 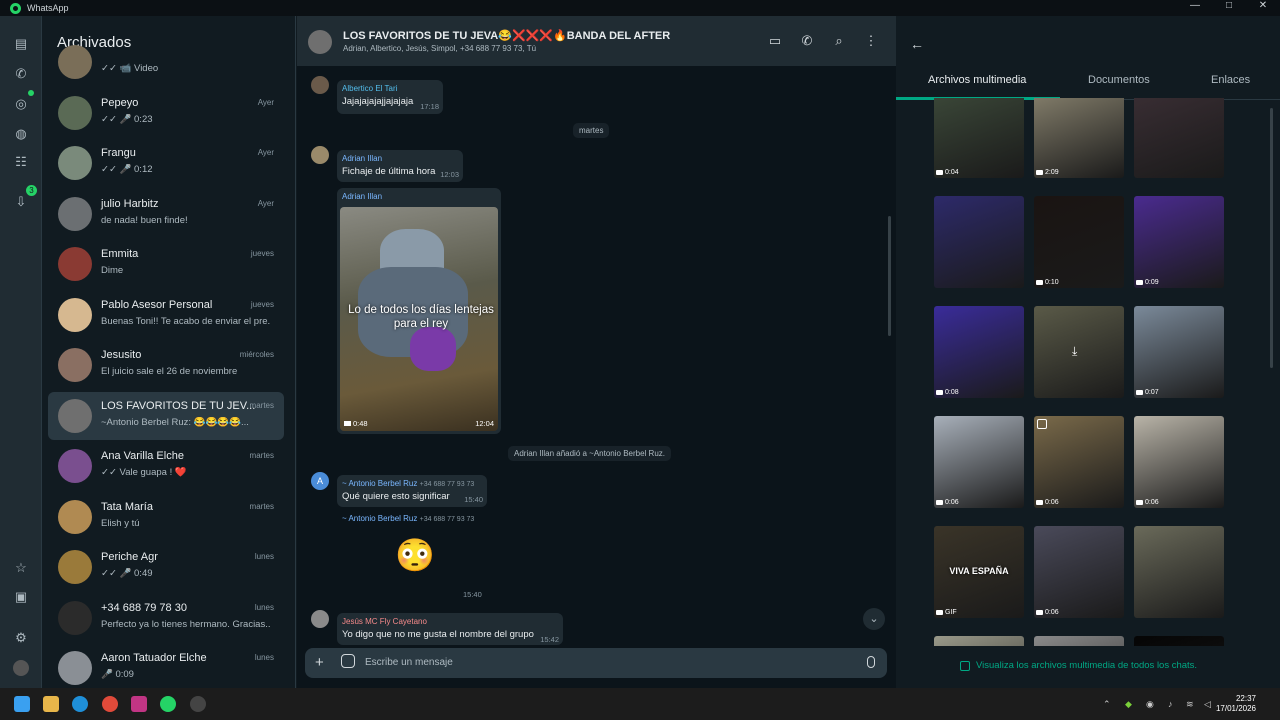 I want to click on edge-browser-icon, so click(x=80, y=704).